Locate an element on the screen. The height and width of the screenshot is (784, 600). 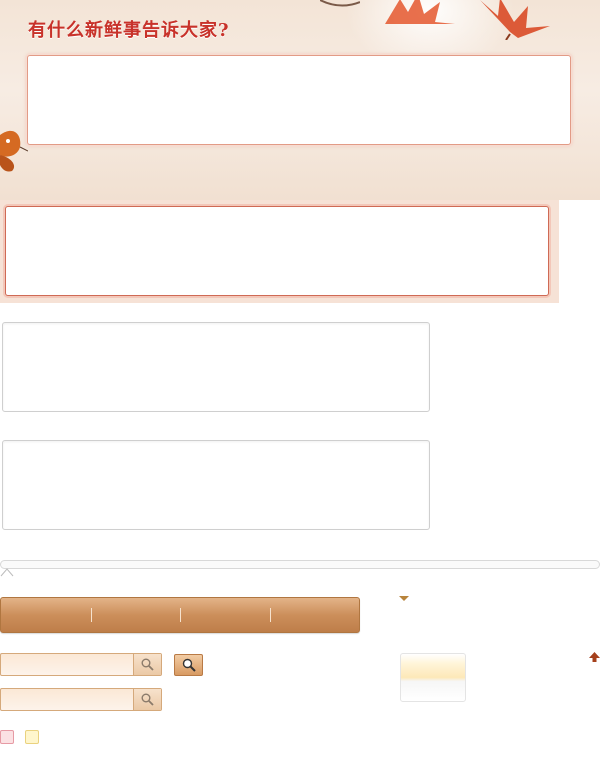
branch-icon is located at coordinates (340, 3).